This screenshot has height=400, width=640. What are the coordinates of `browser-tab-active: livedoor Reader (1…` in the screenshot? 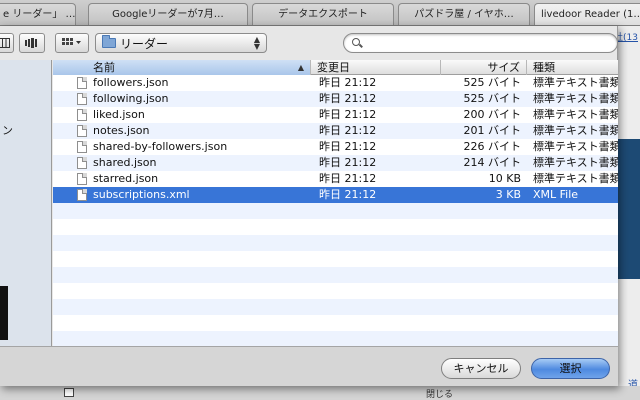 It's located at (587, 14).